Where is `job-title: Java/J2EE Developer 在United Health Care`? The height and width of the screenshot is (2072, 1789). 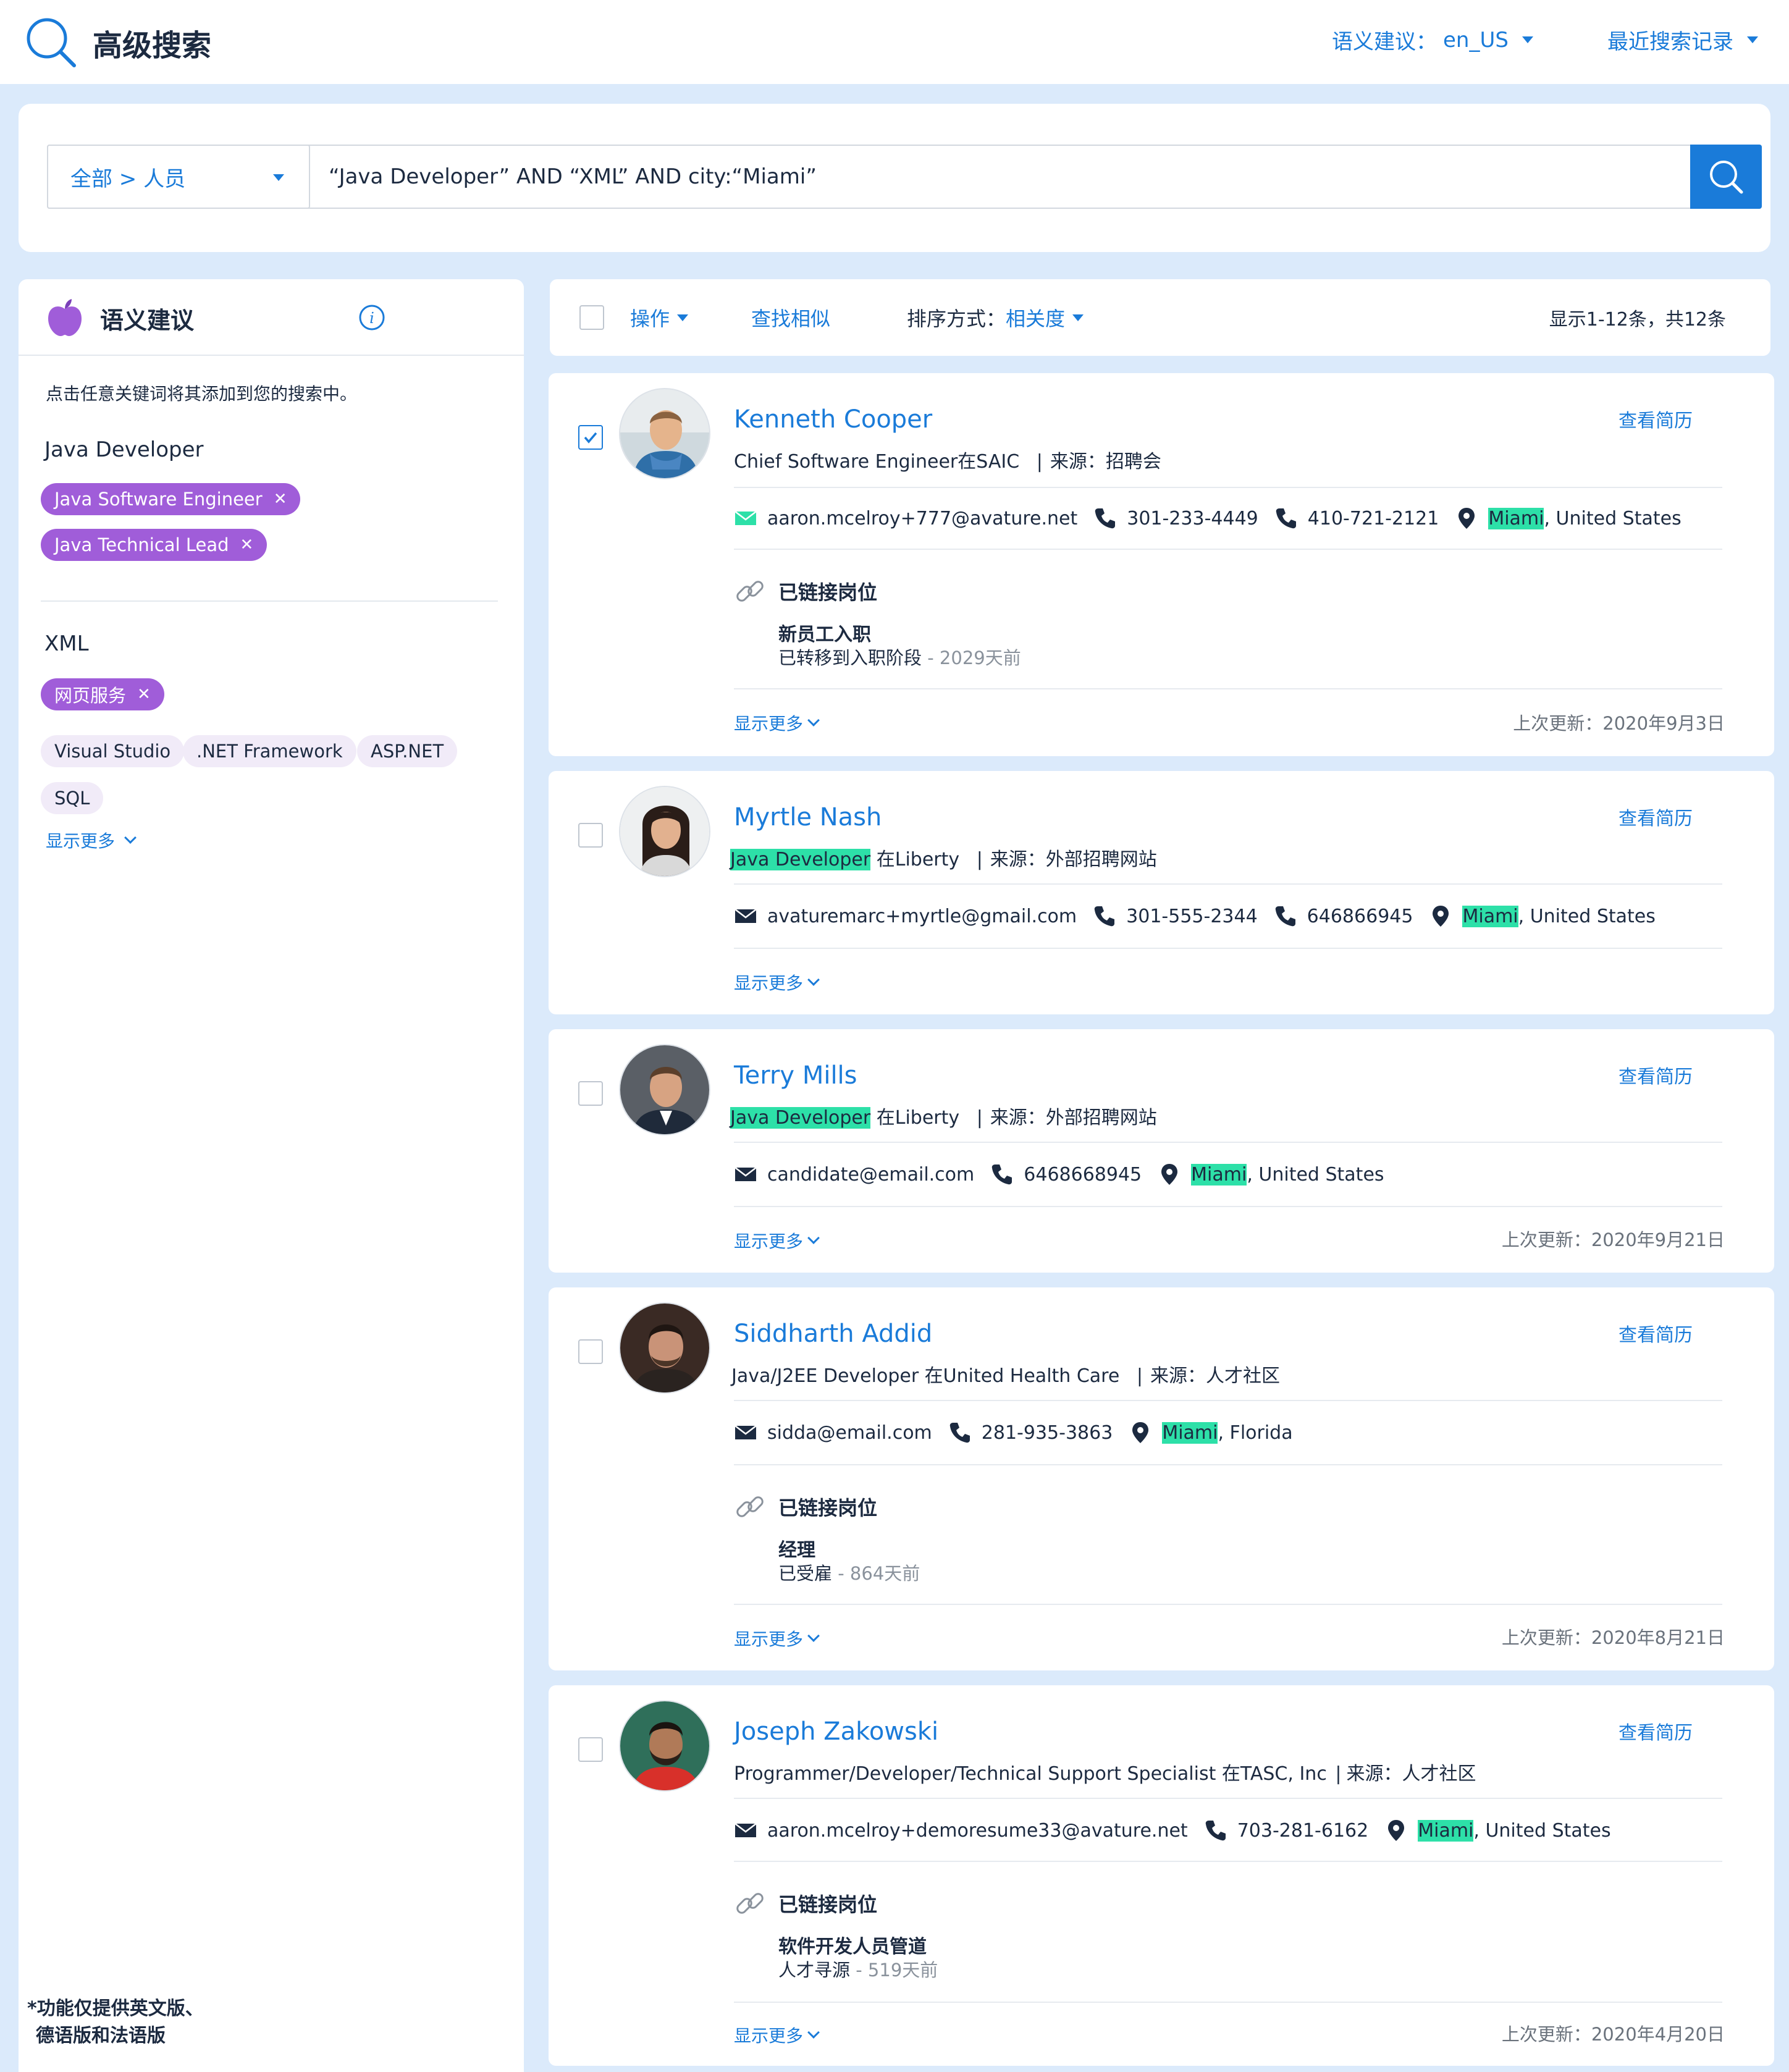 job-title: Java/J2EE Developer 在United Health Care is located at coordinates (925, 1376).